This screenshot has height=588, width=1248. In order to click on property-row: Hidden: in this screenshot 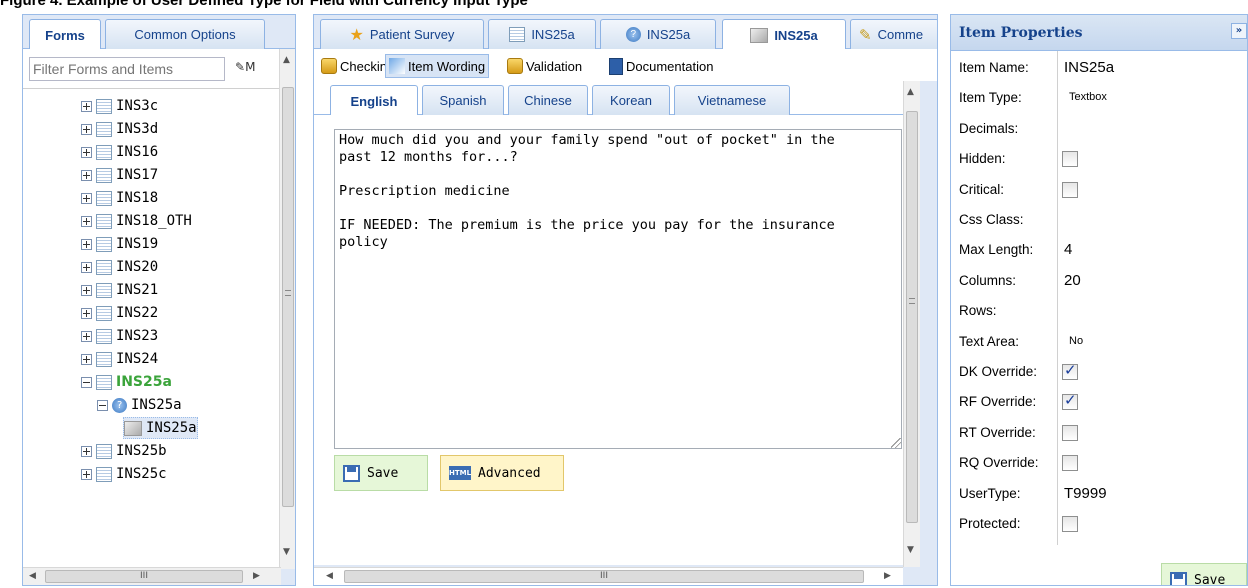, I will do `click(1099, 159)`.